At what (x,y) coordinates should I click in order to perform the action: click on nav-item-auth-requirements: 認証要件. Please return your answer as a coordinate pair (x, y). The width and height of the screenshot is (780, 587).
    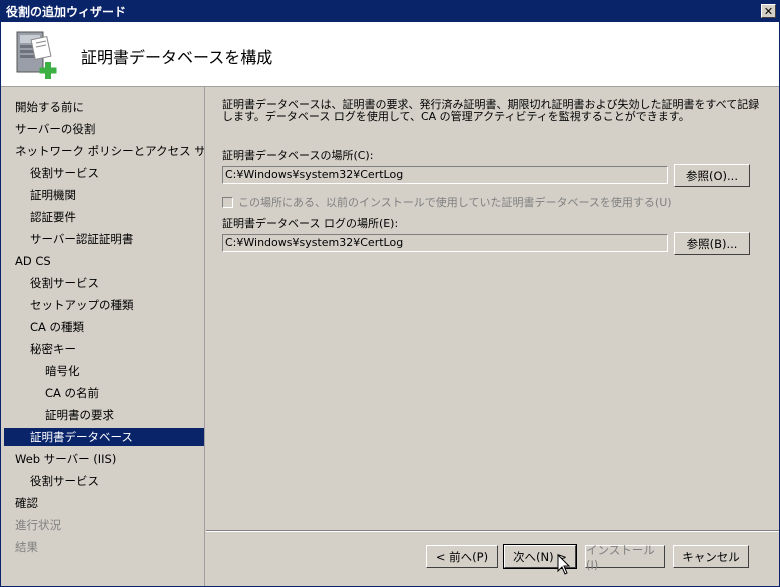
    Looking at the image, I should click on (104, 217).